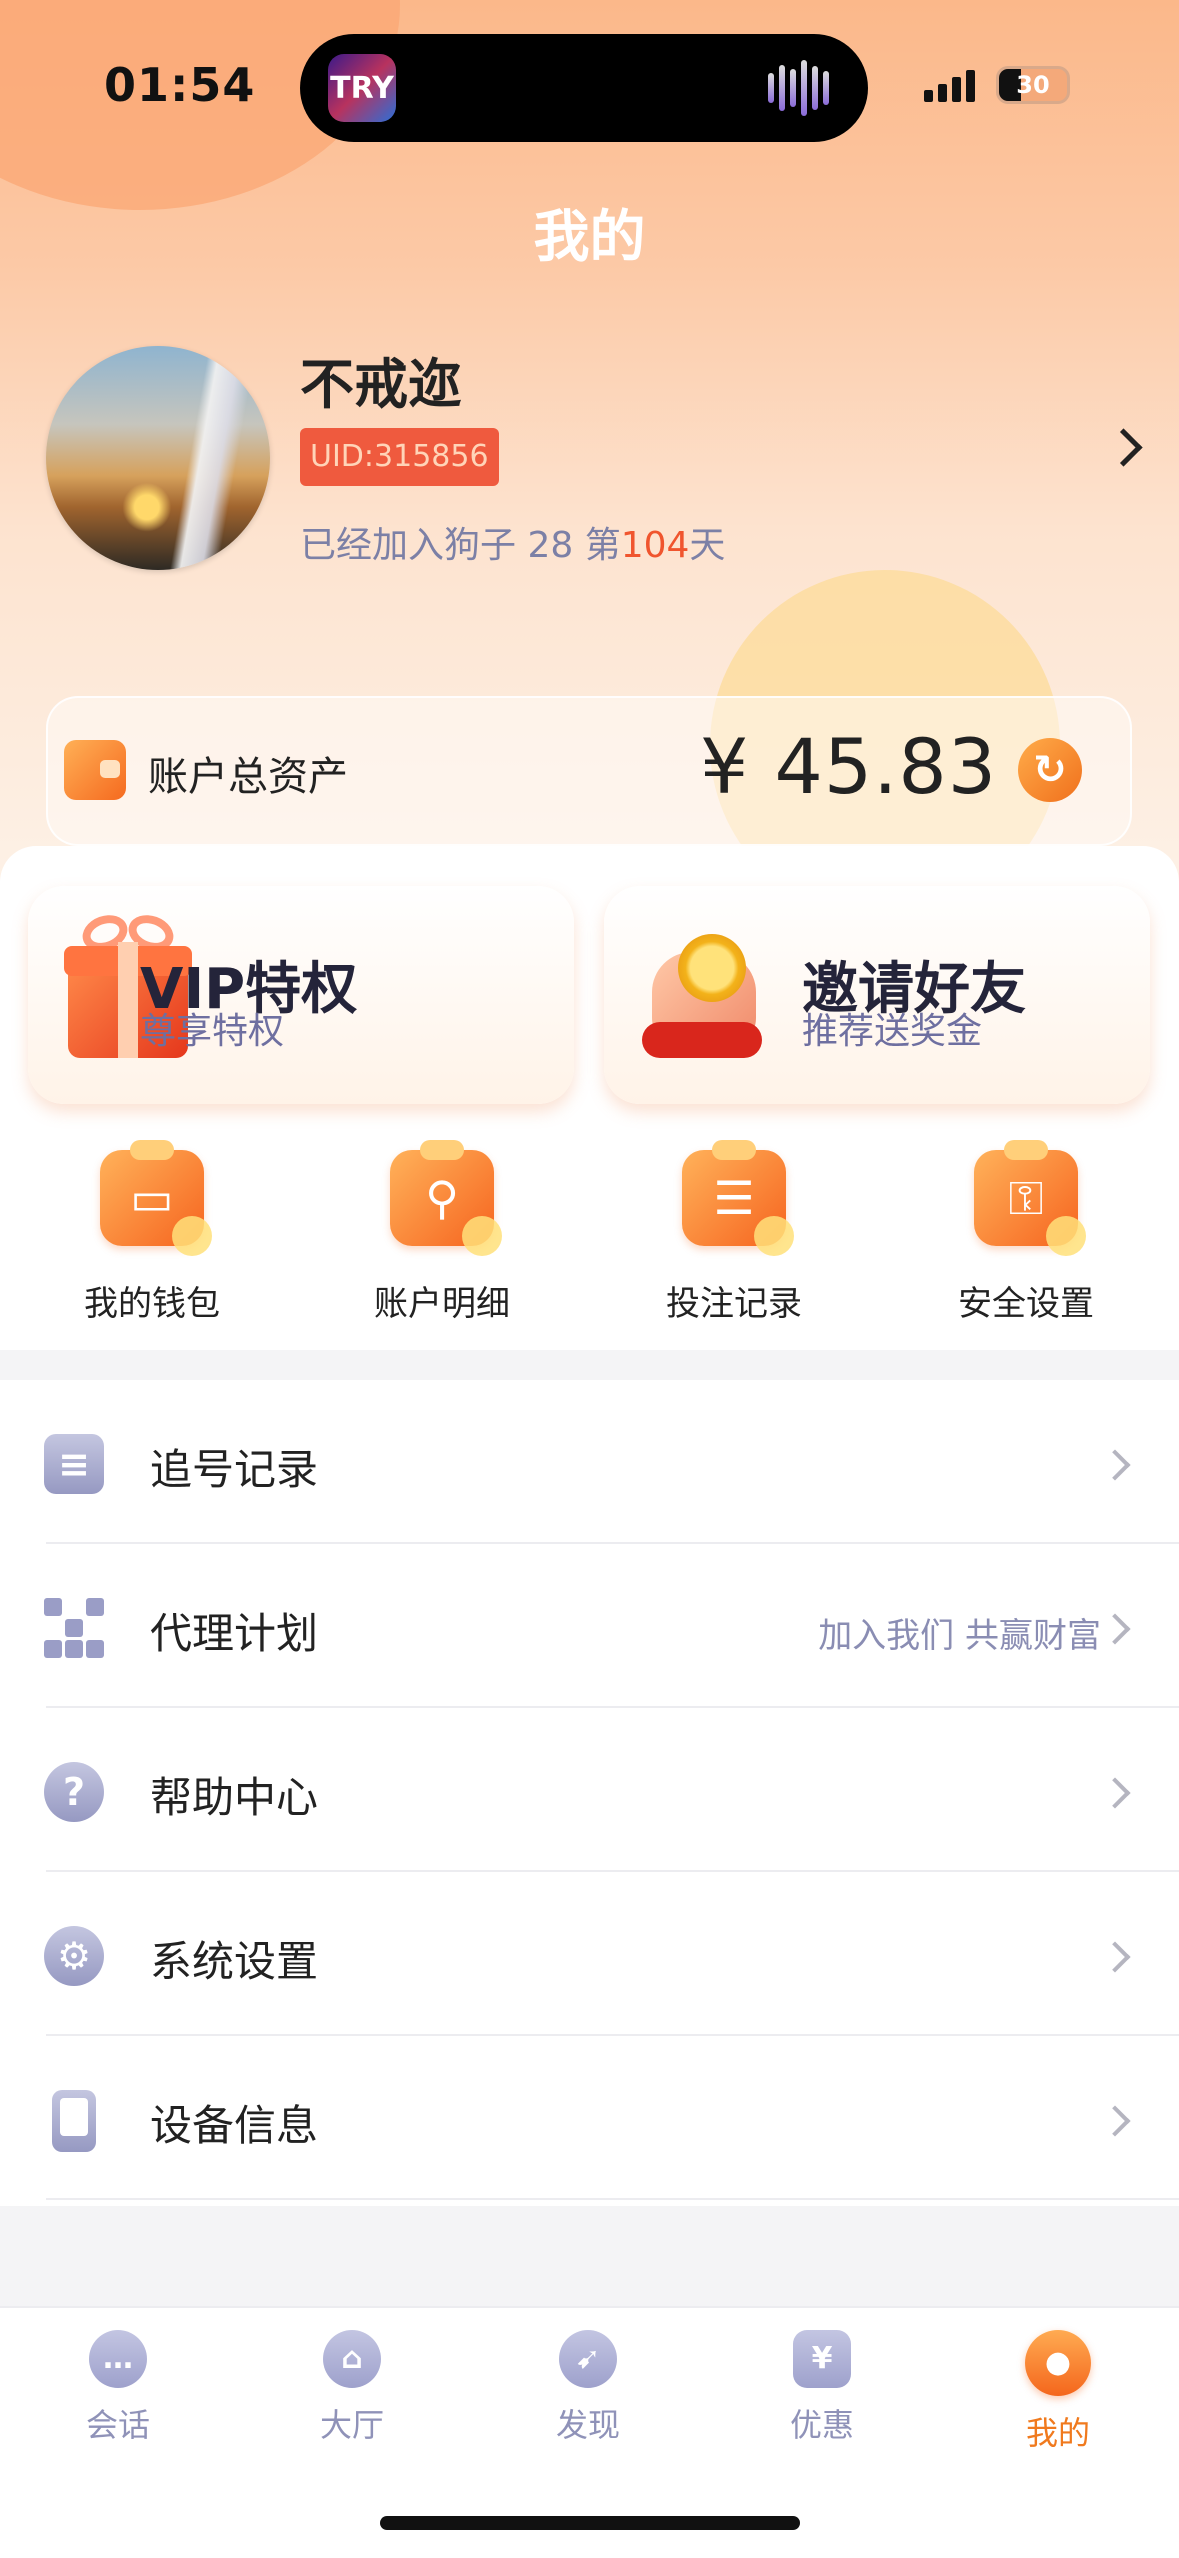  I want to click on home-indicator, so click(590, 2523).